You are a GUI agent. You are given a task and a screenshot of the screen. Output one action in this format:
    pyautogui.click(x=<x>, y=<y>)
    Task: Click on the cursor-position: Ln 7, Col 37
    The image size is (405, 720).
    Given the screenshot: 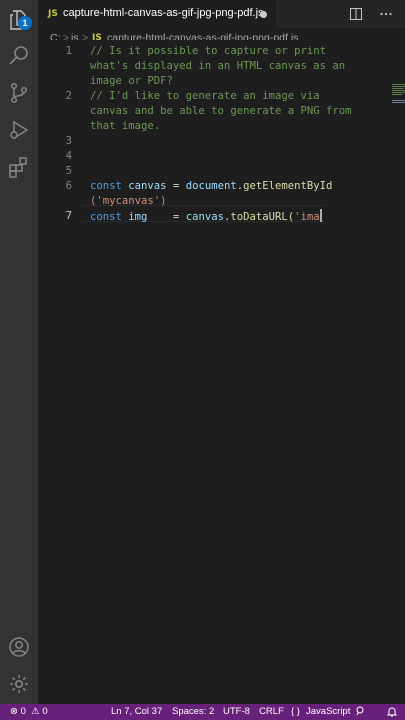 What is the action you would take?
    pyautogui.click(x=136, y=711)
    